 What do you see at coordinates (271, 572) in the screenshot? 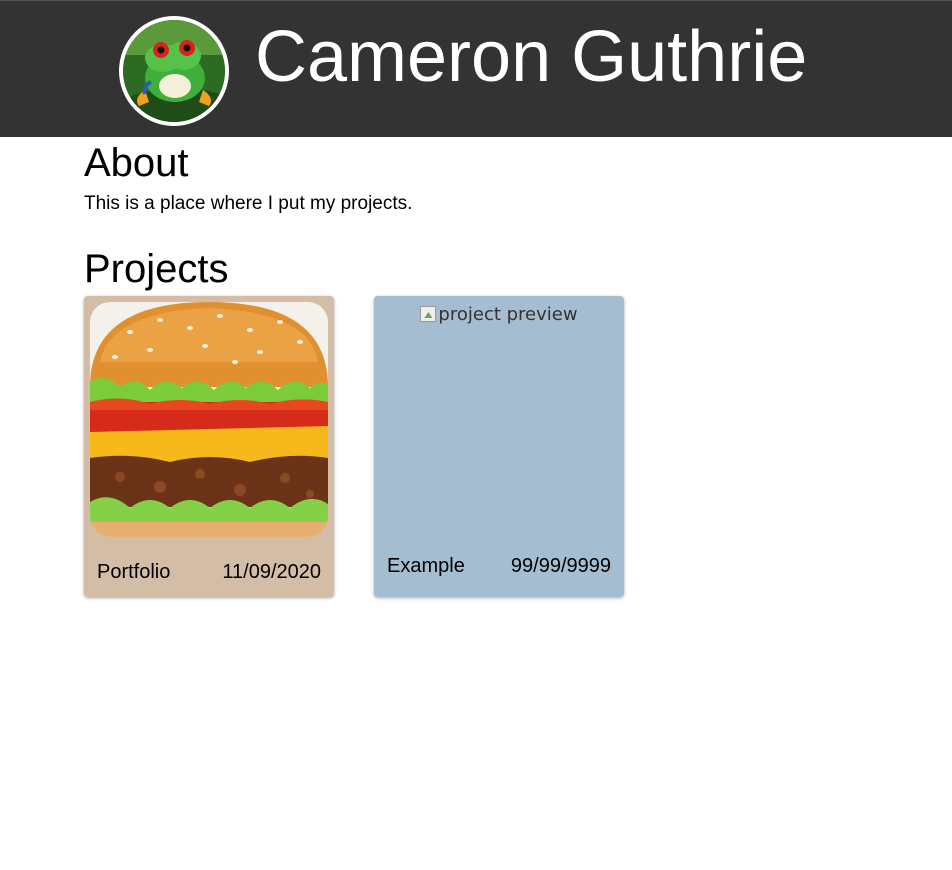
I see `project-date: 11/09/2020` at bounding box center [271, 572].